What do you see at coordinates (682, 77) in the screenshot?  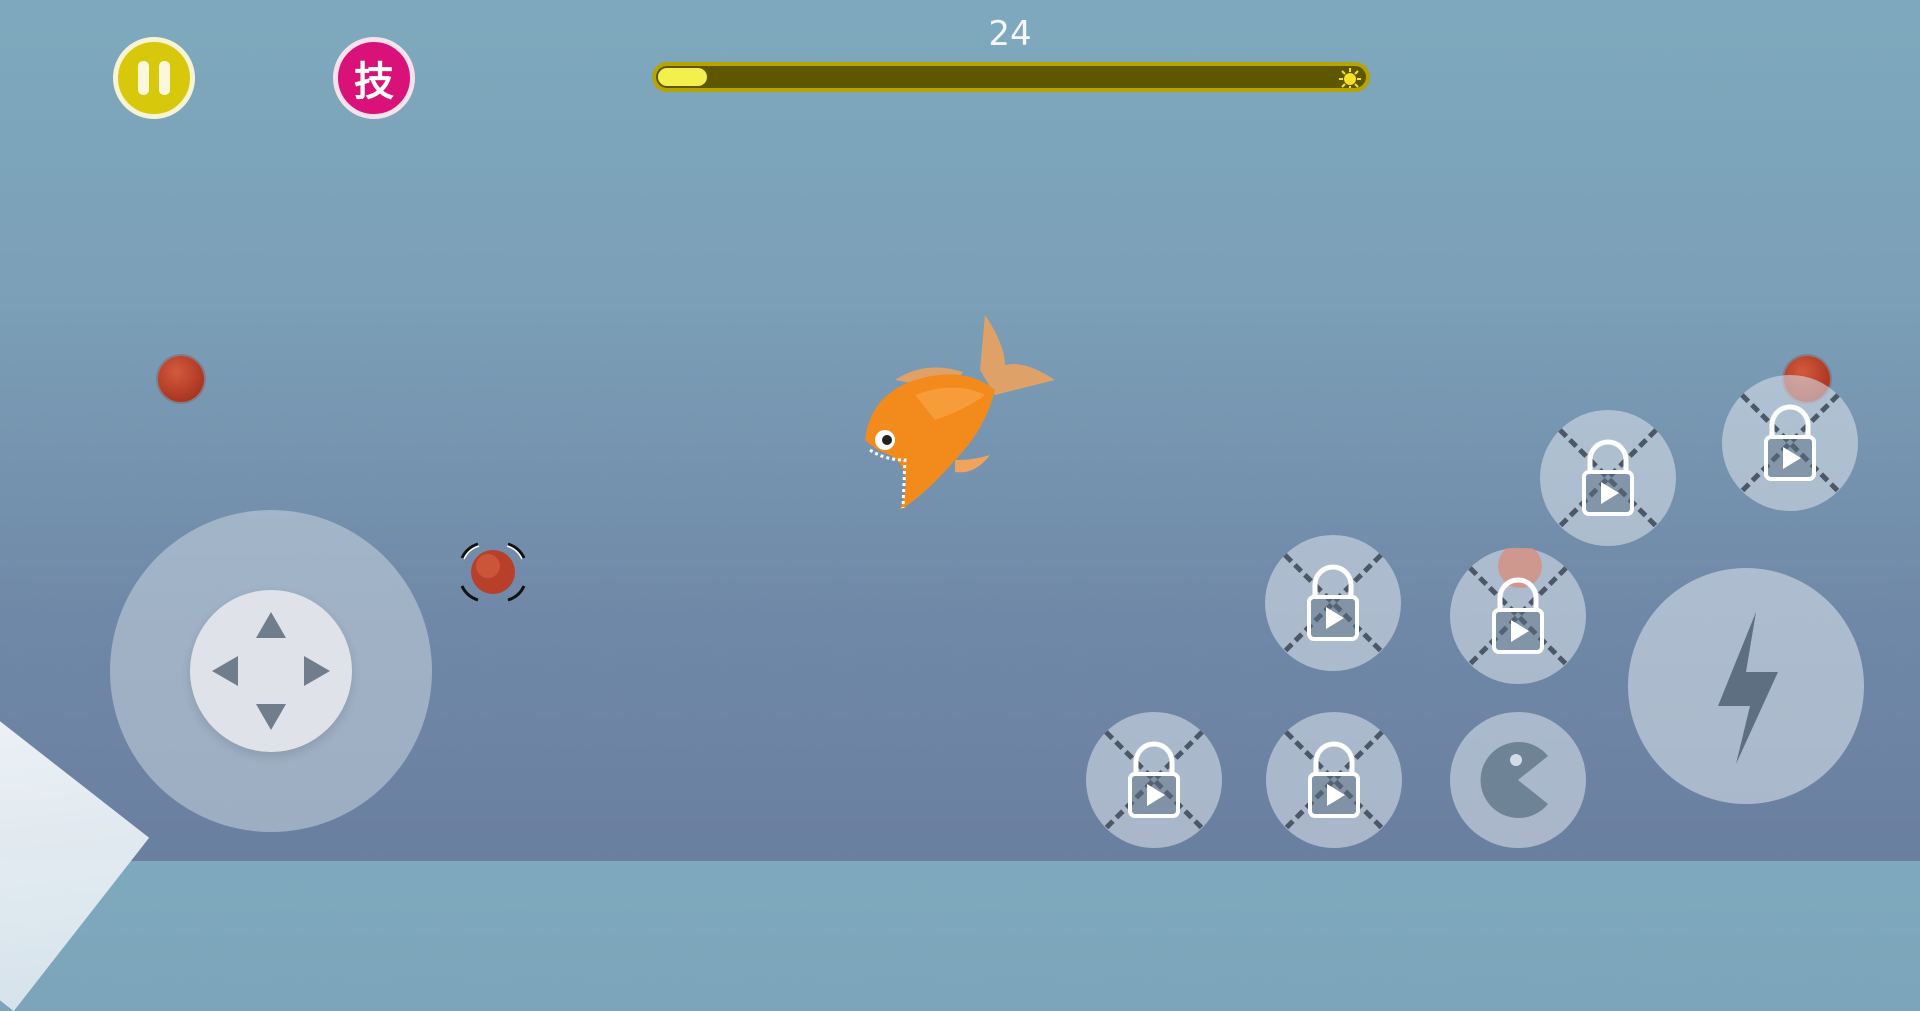 I see `growth-progress-fill` at bounding box center [682, 77].